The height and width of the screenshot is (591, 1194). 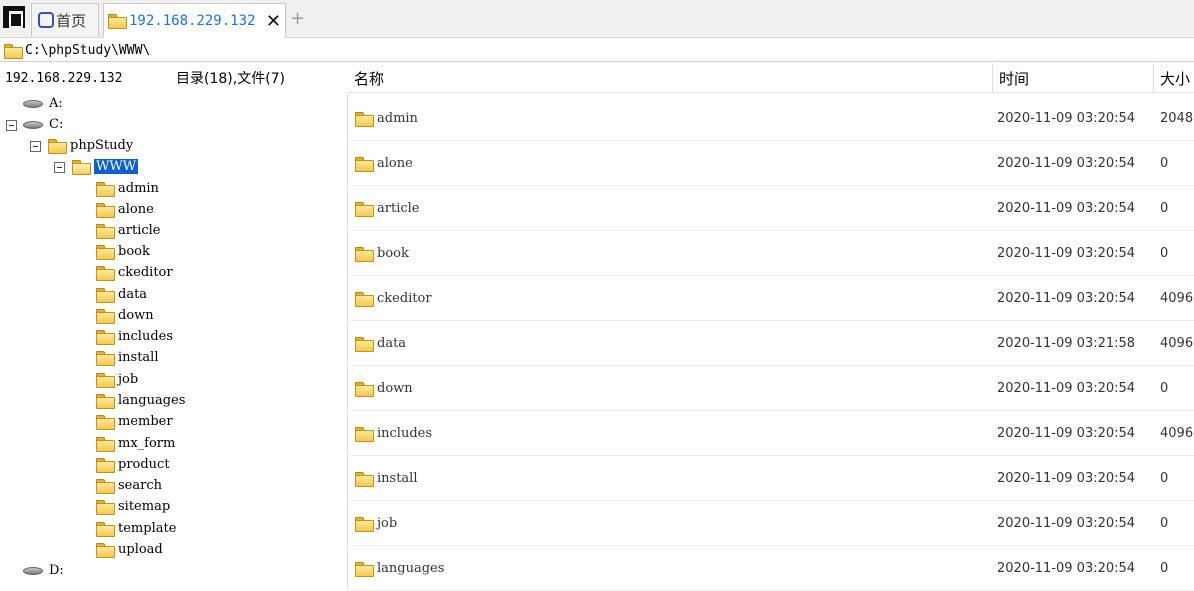 What do you see at coordinates (194, 20) in the screenshot?
I see `tab-remote-host: 192.168.229.132 ✕` at bounding box center [194, 20].